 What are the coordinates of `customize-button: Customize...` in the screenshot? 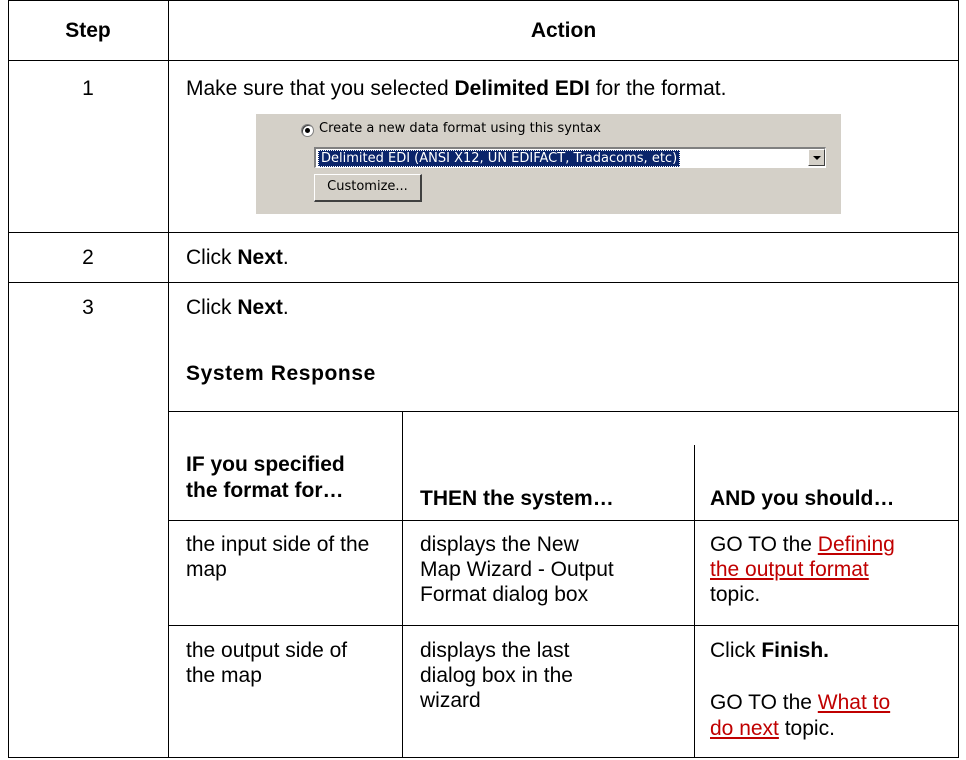 It's located at (368, 188).